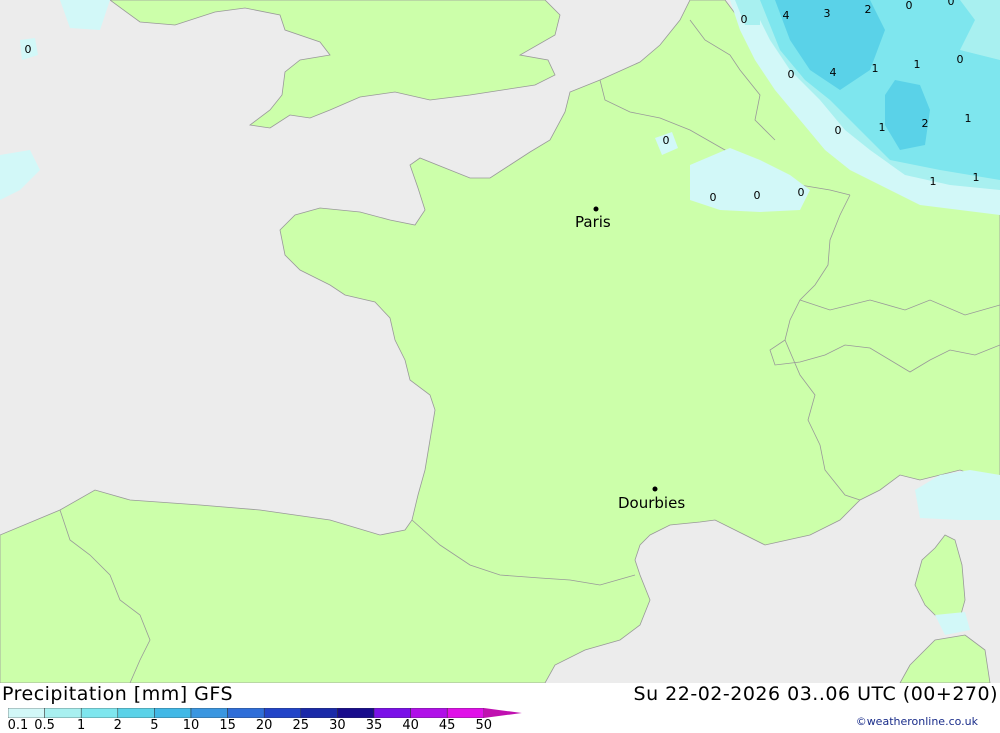  I want to click on legend-tick-label: 2, so click(117, 725).